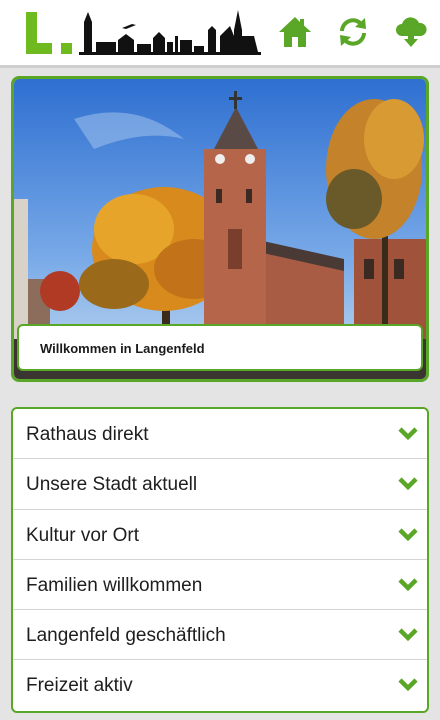 The height and width of the screenshot is (720, 440). I want to click on menu-item-kultur: Kultur vor Ort, so click(220, 535).